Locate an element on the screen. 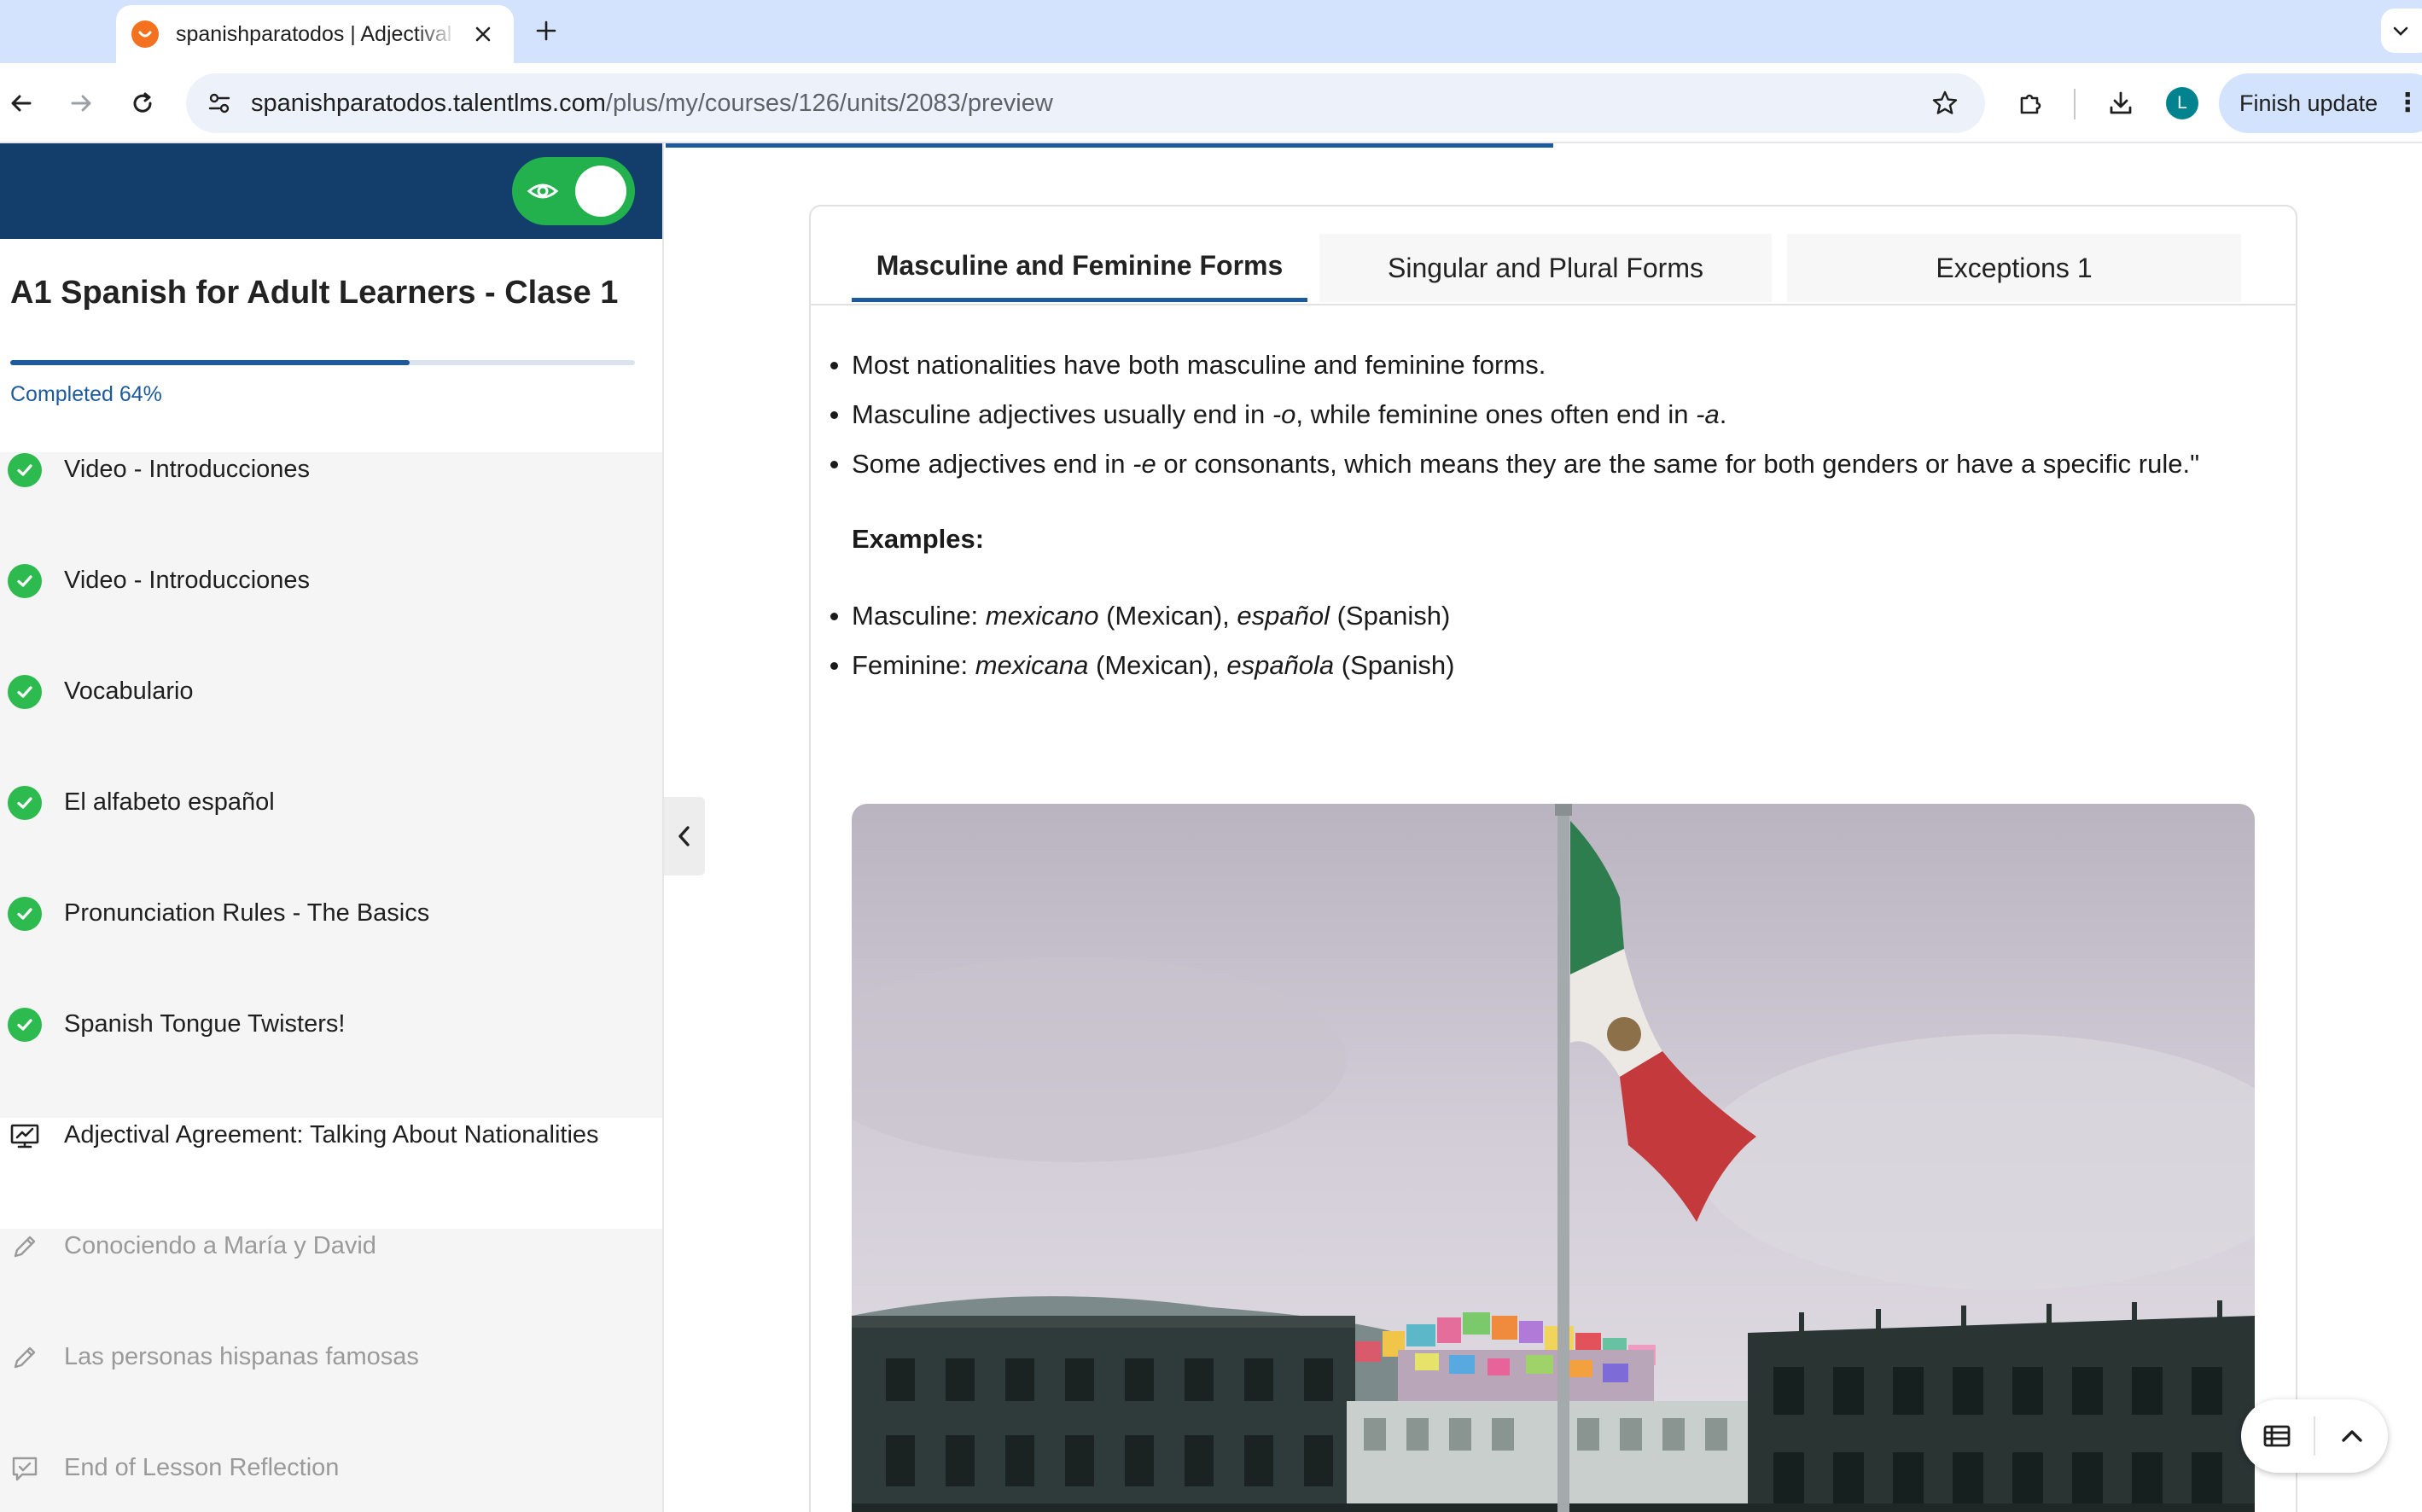 Image resolution: width=2422 pixels, height=1512 pixels. course-progress-bar is located at coordinates (322, 362).